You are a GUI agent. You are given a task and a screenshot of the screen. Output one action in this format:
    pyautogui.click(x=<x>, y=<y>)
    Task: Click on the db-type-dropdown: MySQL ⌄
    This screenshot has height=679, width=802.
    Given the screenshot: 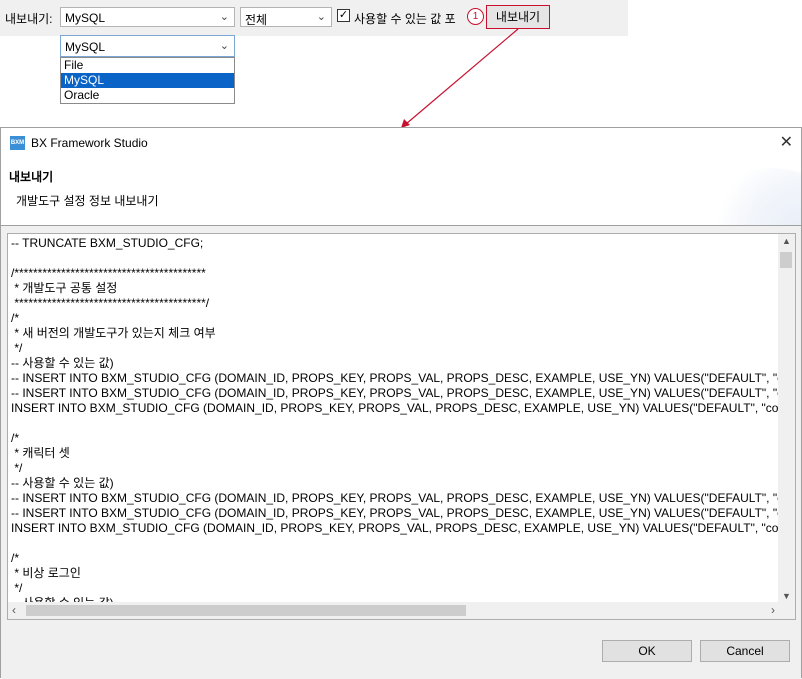 What is the action you would take?
    pyautogui.click(x=147, y=46)
    